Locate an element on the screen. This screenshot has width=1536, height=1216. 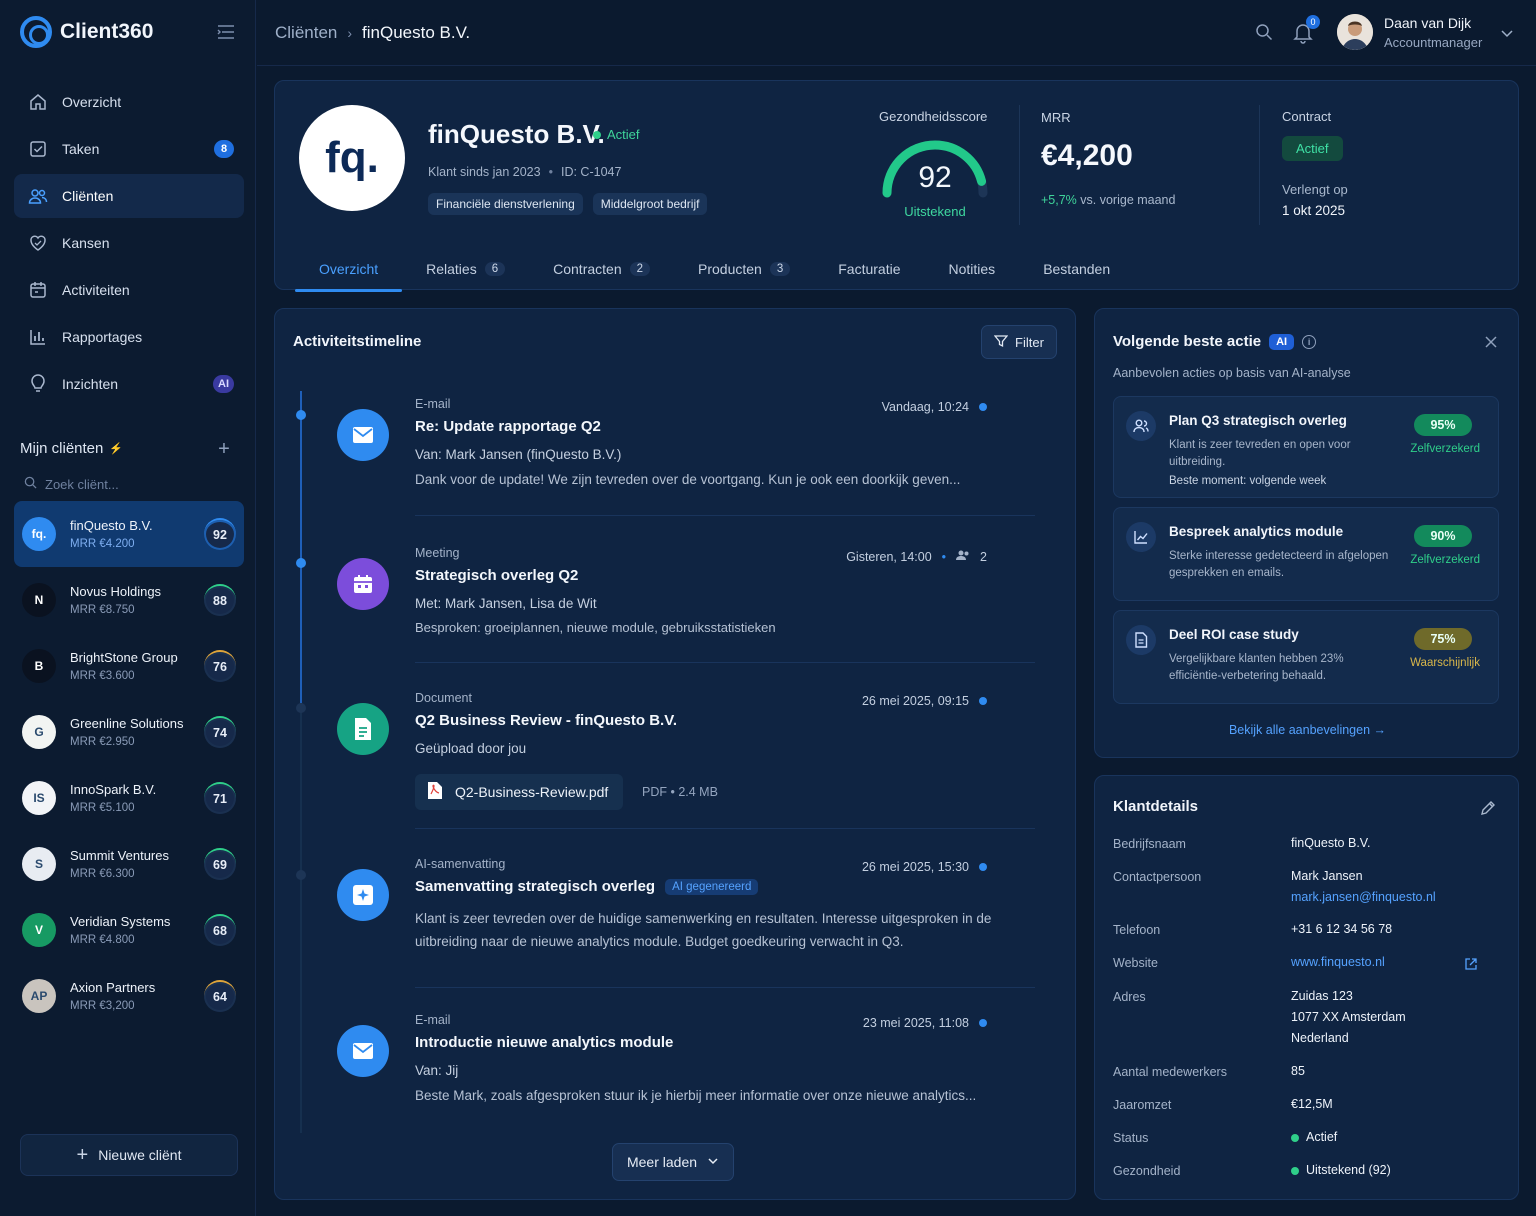
client-name: Greenline Solutions is located at coordinates (127, 723).